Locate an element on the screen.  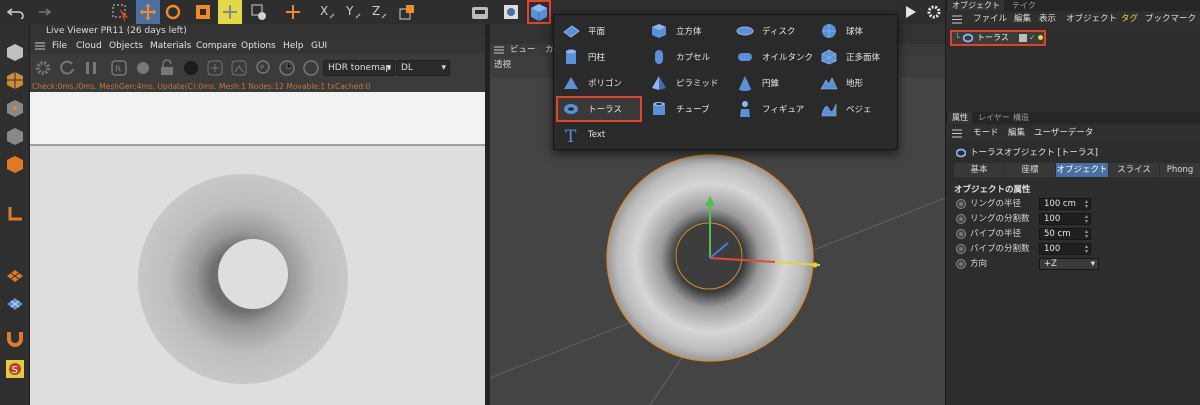
camera-icon is located at coordinates (311, 68).